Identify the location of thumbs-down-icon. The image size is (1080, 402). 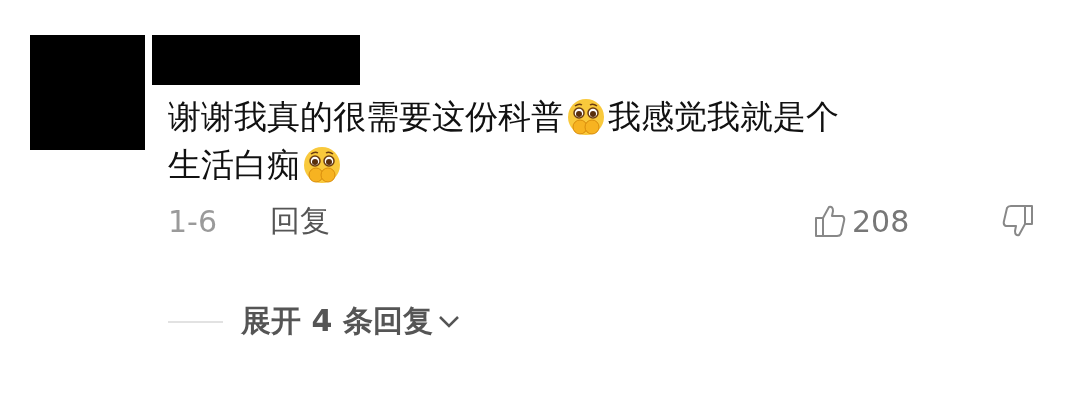
(1018, 221).